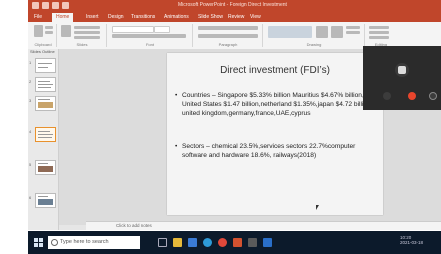 This screenshot has height=254, width=441. I want to click on find-button, so click(379, 27).